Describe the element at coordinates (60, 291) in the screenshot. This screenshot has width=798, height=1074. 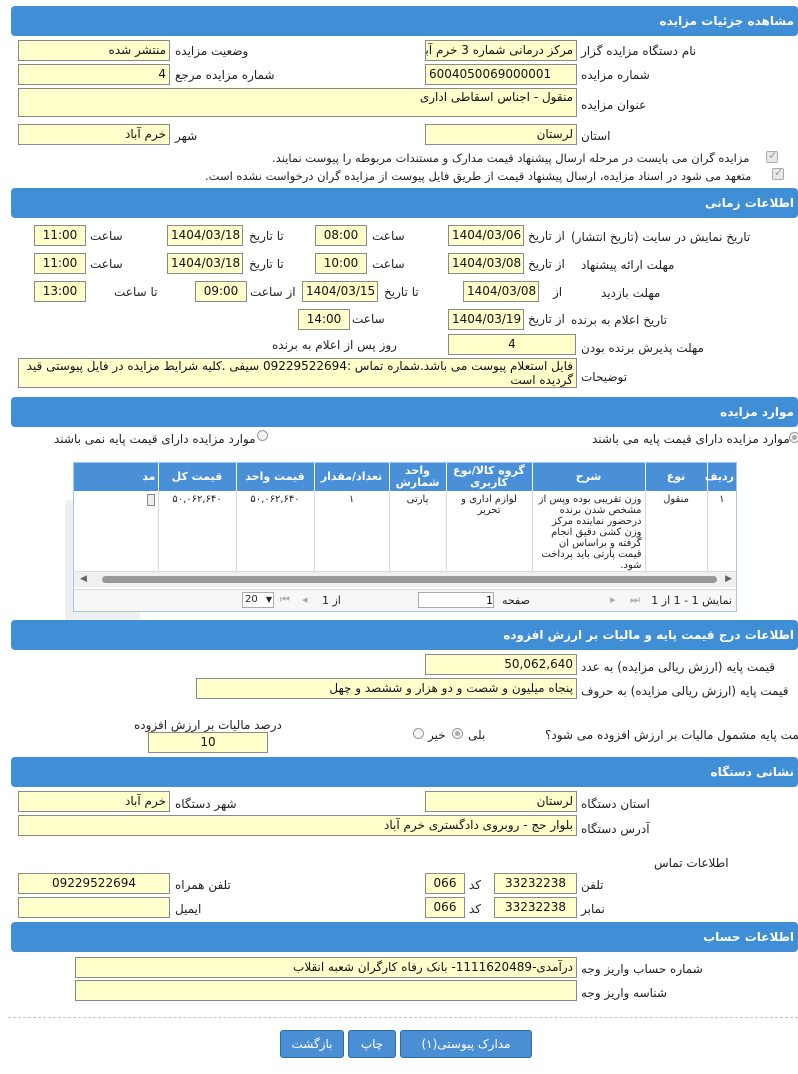
I see `visit-to-time: 13:00` at that location.